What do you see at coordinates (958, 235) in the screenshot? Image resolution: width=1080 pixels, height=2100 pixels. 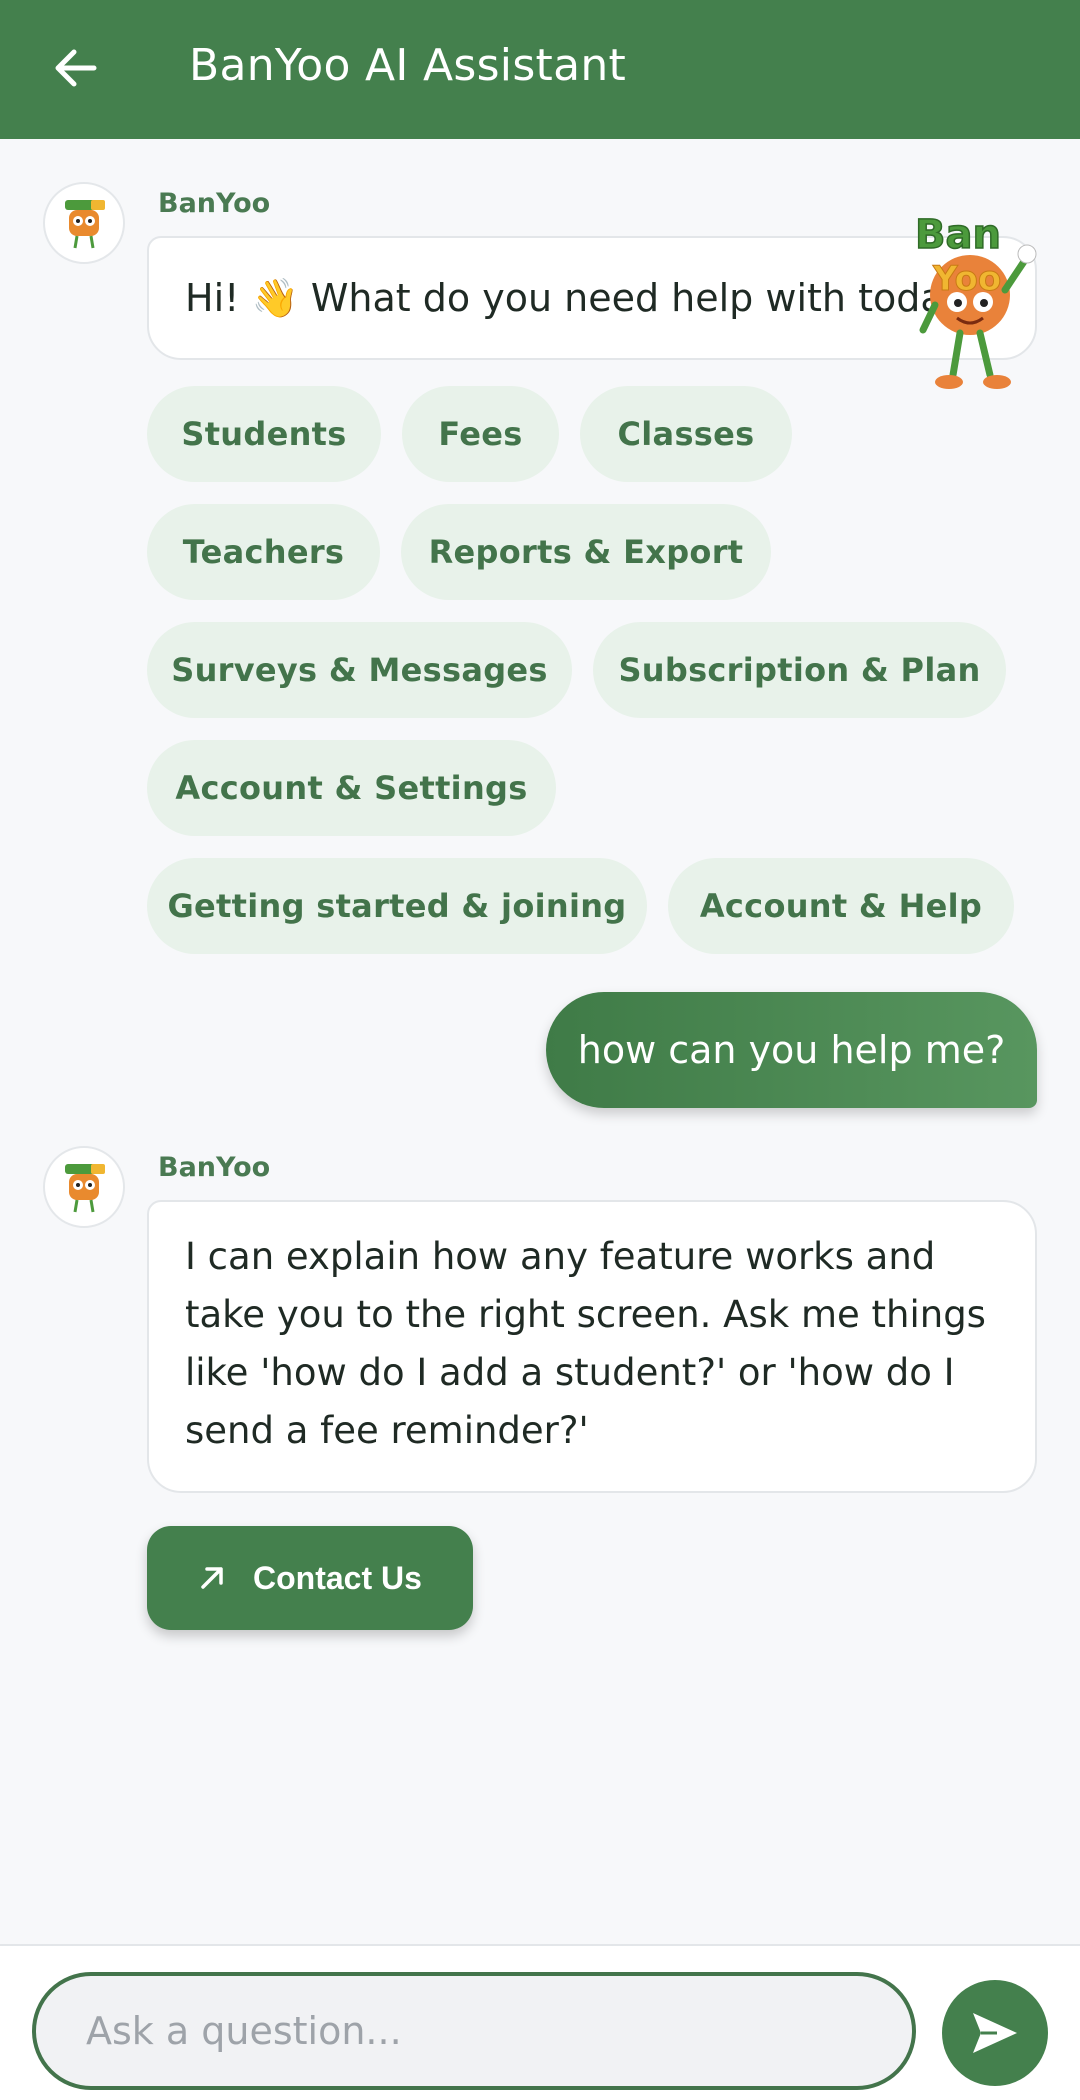 I see `svg-text: Ban` at bounding box center [958, 235].